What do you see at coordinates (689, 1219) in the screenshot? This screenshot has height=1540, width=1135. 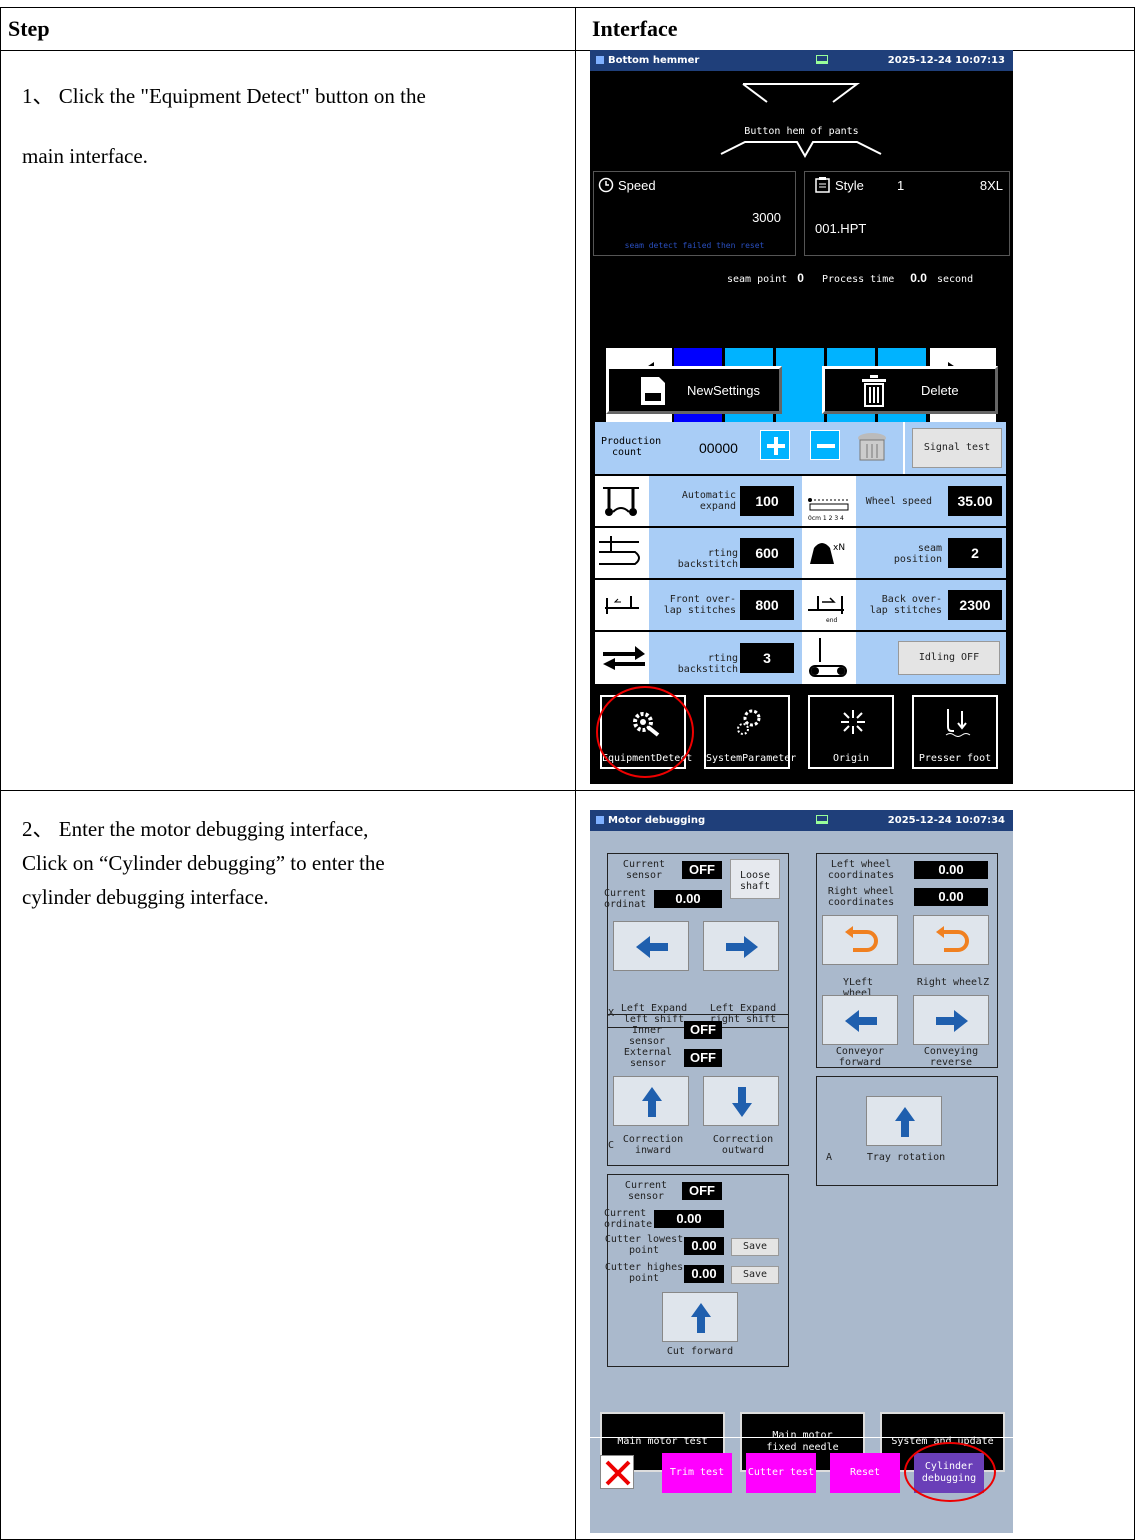 I see `cutter-coordinate-value: 0.00` at bounding box center [689, 1219].